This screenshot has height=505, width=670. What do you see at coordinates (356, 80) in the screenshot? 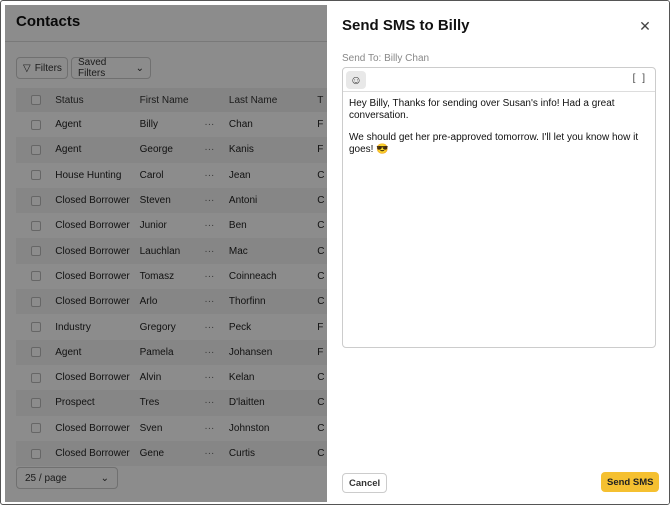
I see `emoji-icon: ☺` at bounding box center [356, 80].